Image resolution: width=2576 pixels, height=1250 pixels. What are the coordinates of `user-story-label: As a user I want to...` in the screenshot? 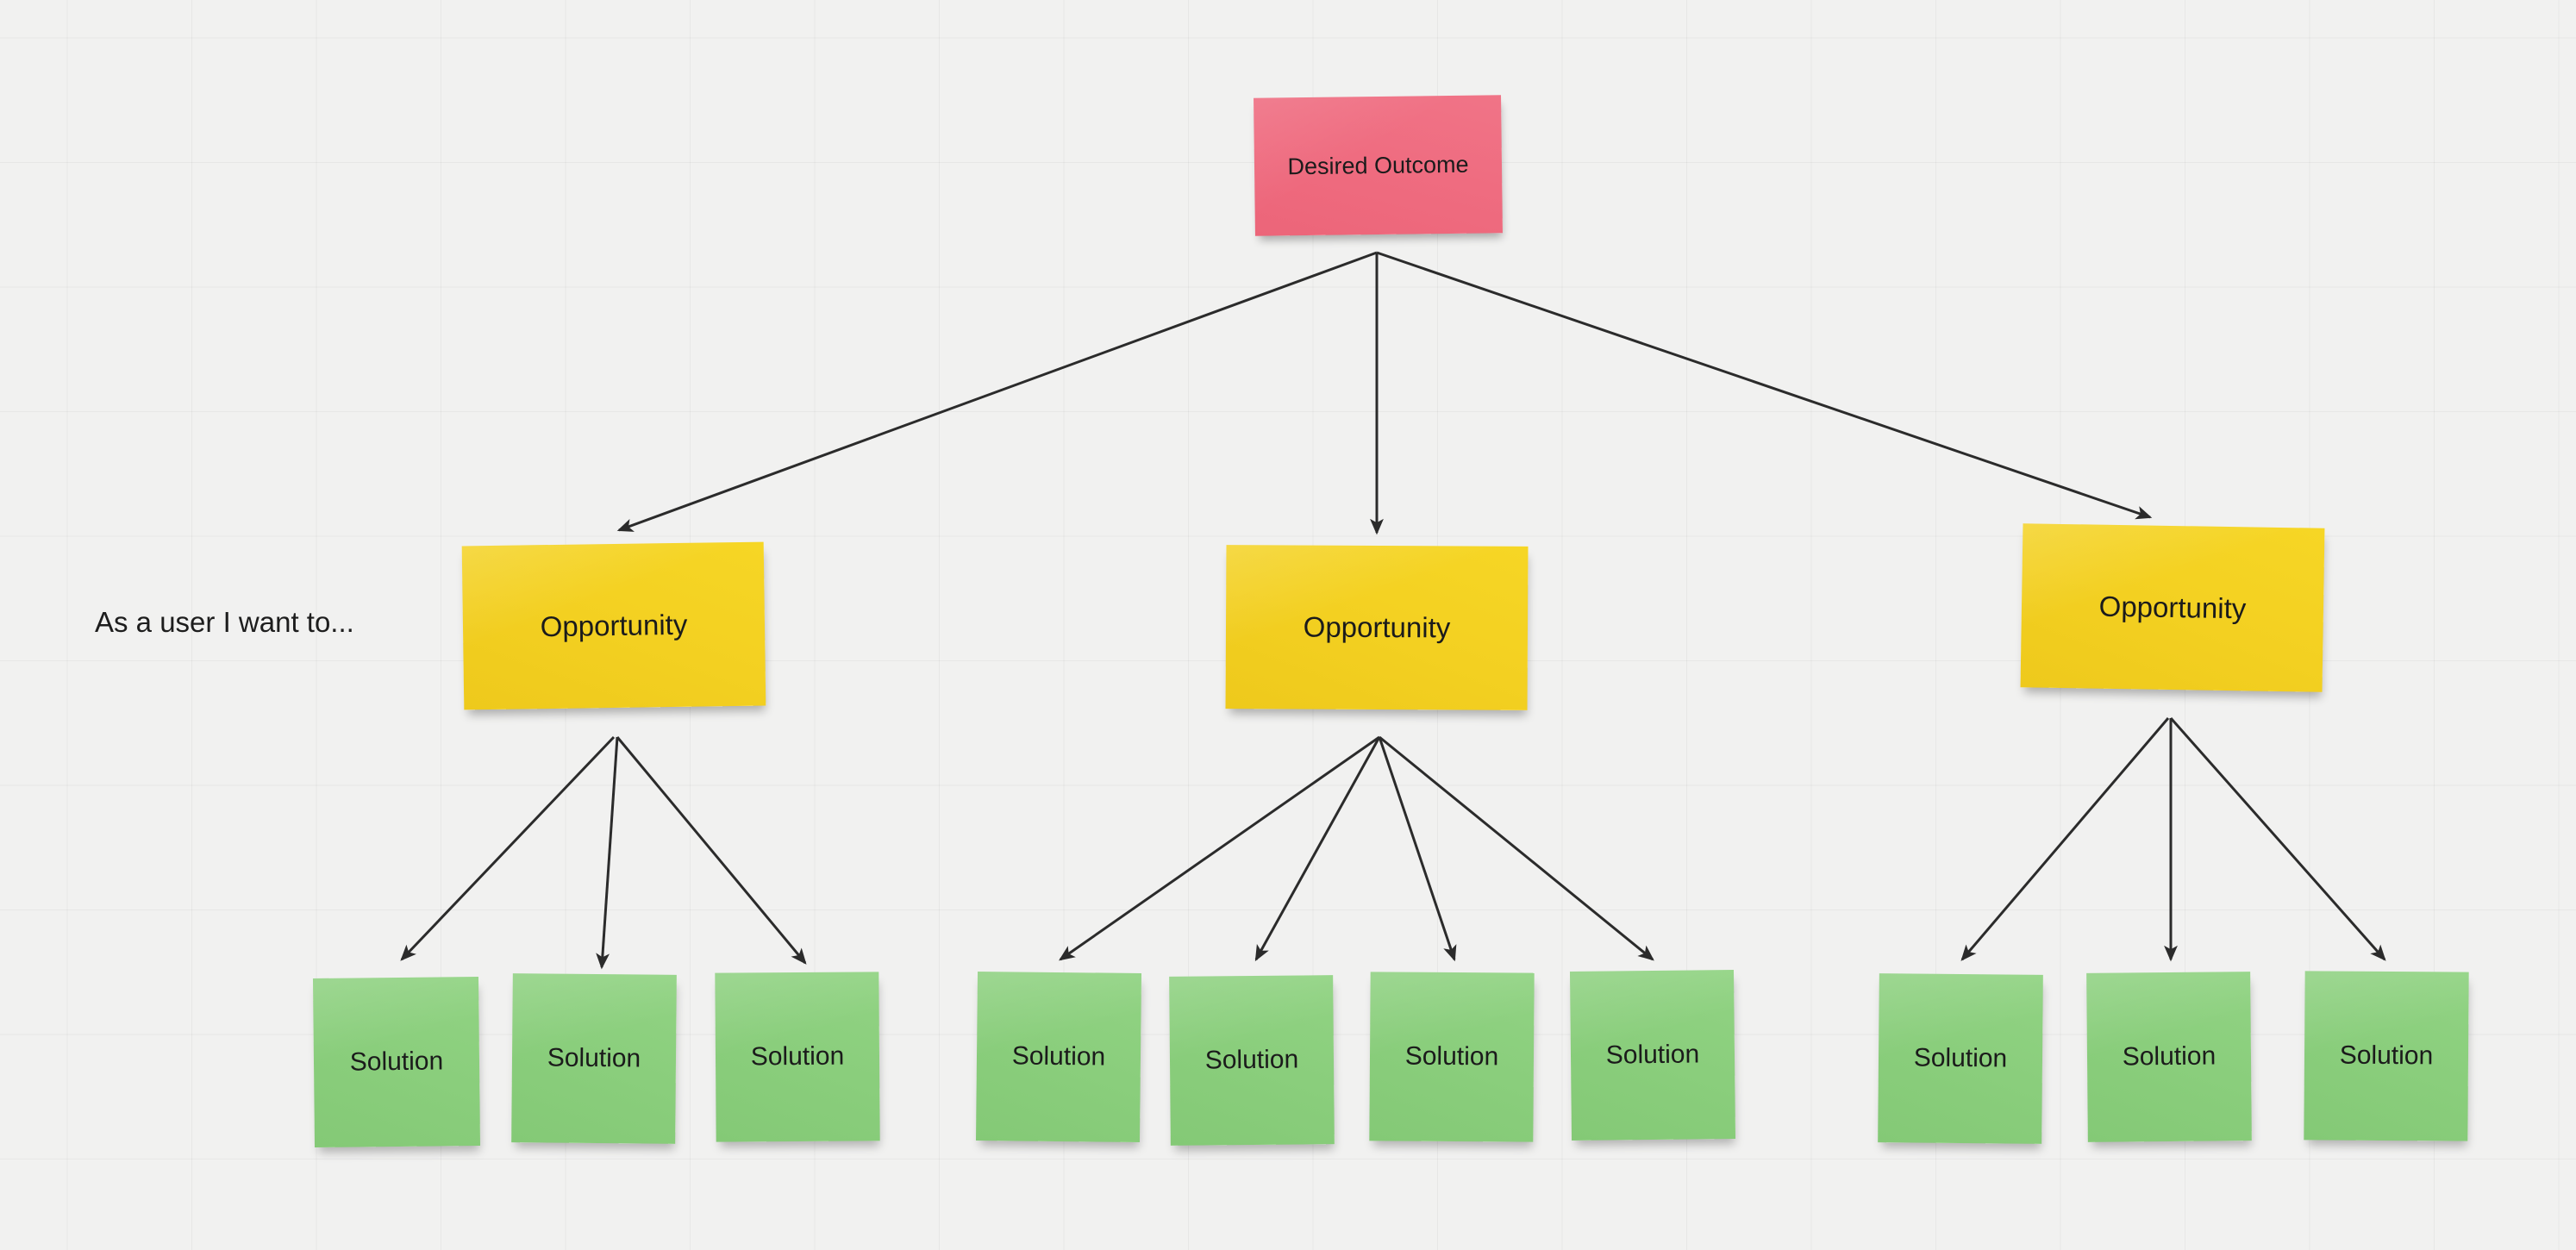 It's located at (224, 622).